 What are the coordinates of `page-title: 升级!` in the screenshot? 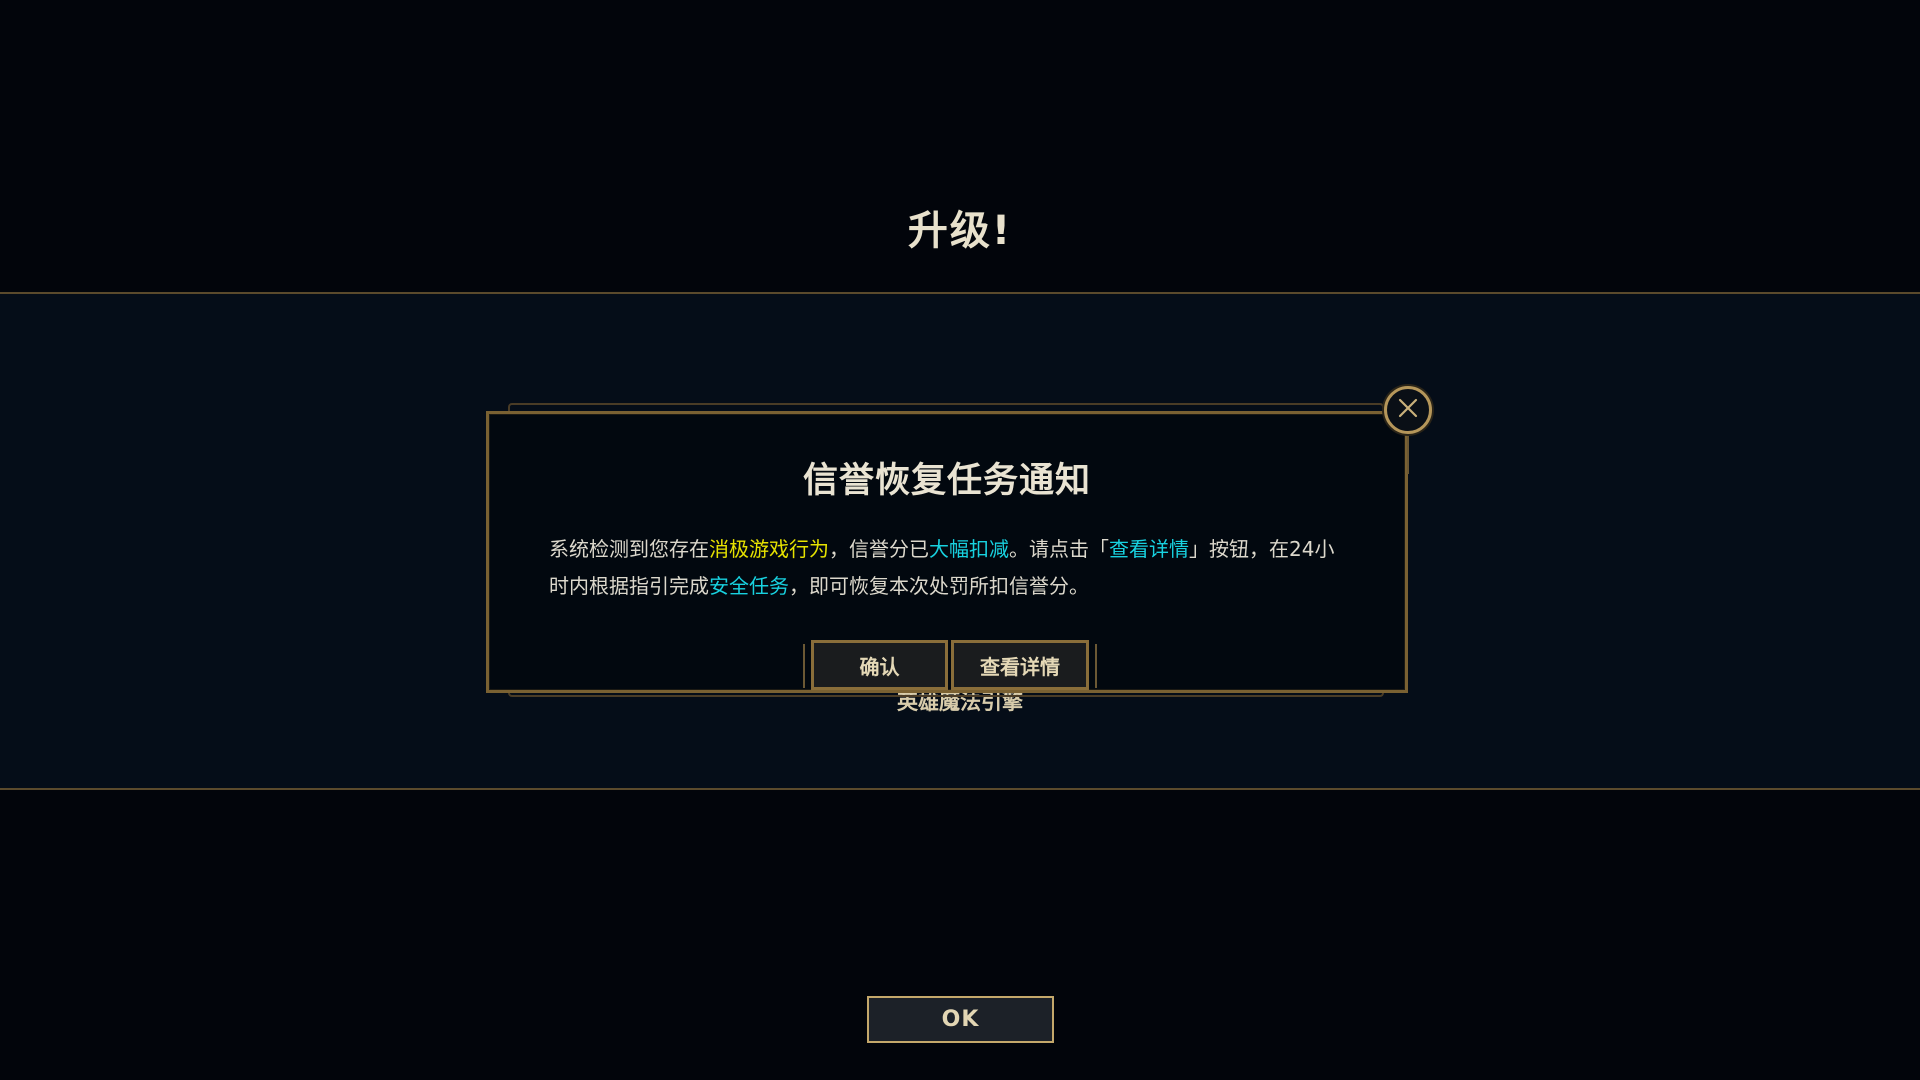 It's located at (960, 231).